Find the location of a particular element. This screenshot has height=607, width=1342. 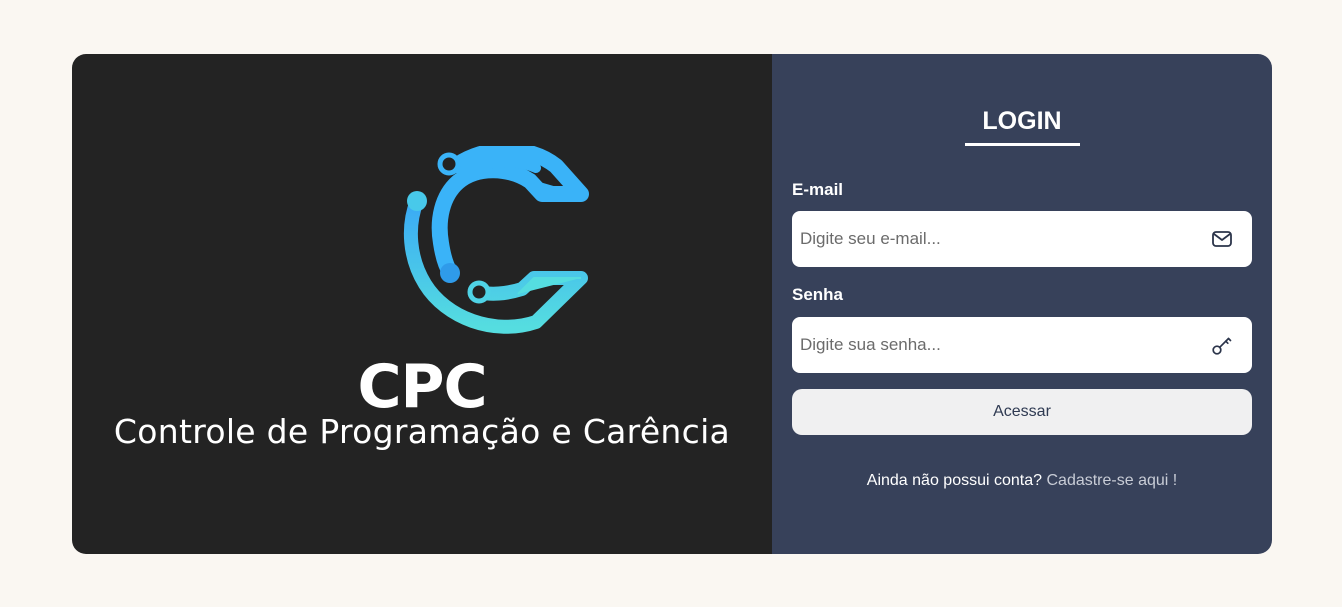

password-label: Senha is located at coordinates (818, 294).